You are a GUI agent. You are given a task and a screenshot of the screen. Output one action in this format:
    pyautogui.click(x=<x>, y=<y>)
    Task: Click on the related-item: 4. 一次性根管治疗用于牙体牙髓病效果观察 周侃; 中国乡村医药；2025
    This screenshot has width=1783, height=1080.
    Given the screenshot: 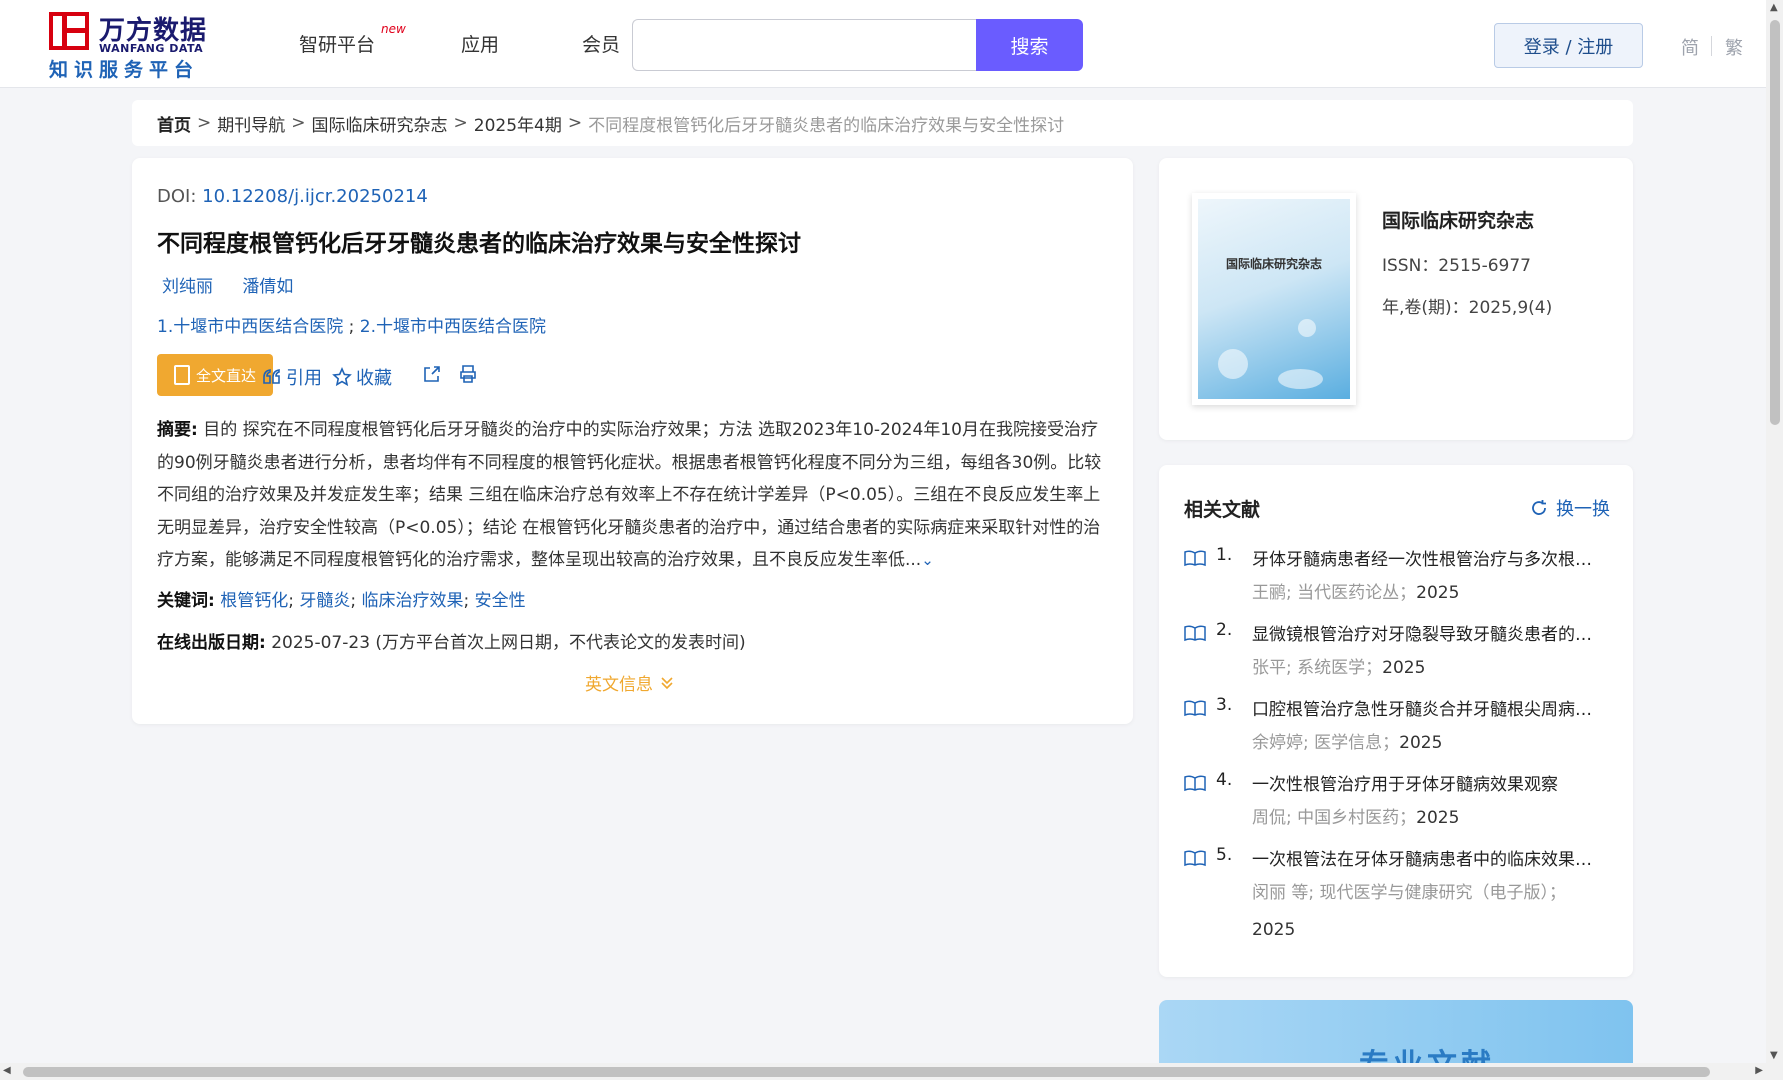 What is the action you would take?
    pyautogui.click(x=1399, y=803)
    